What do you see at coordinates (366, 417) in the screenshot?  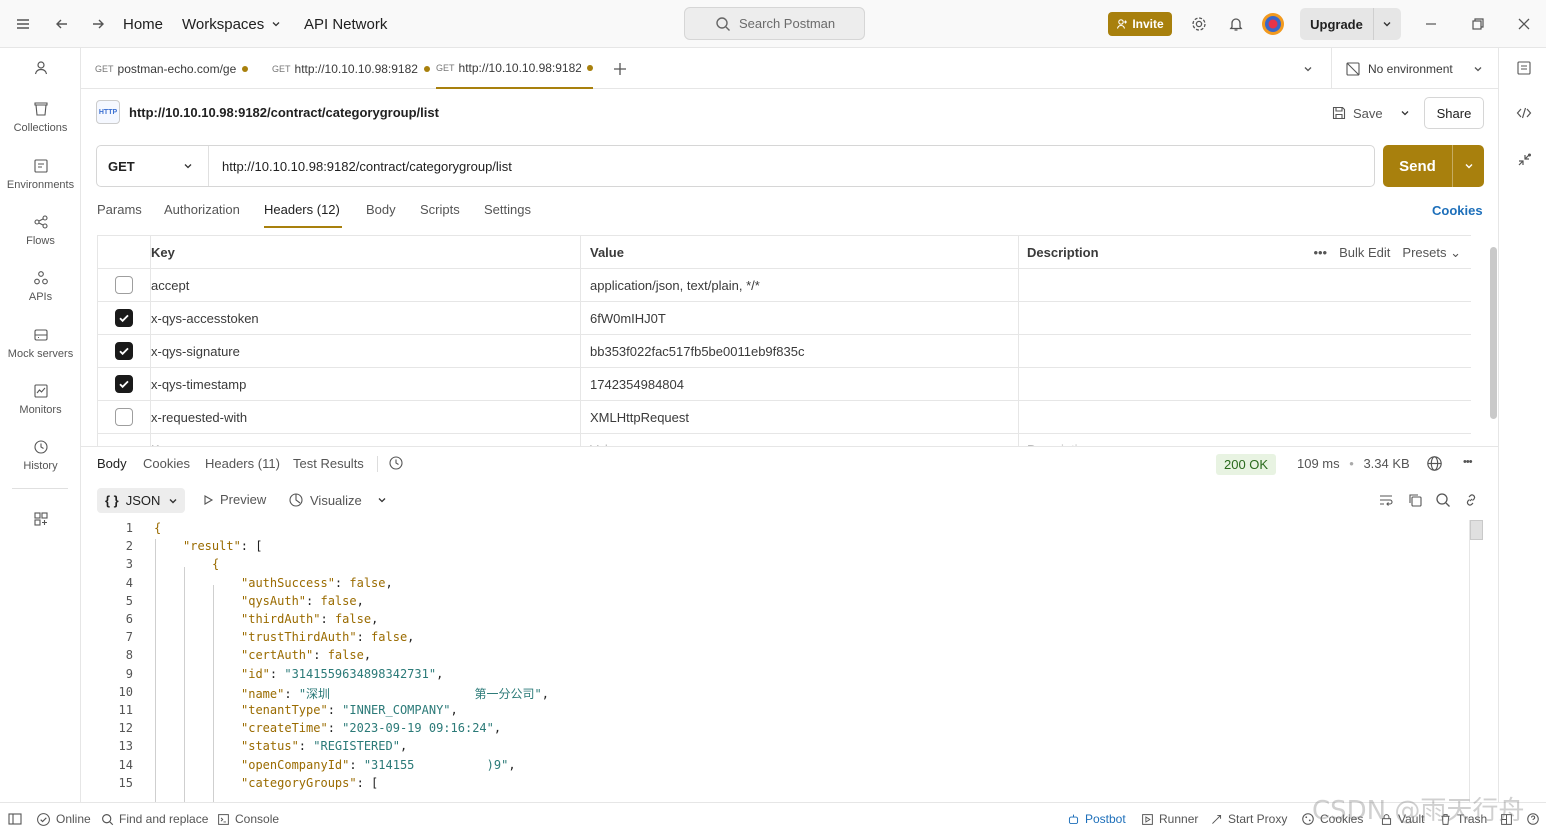 I see `header-key: x-requested-with` at bounding box center [366, 417].